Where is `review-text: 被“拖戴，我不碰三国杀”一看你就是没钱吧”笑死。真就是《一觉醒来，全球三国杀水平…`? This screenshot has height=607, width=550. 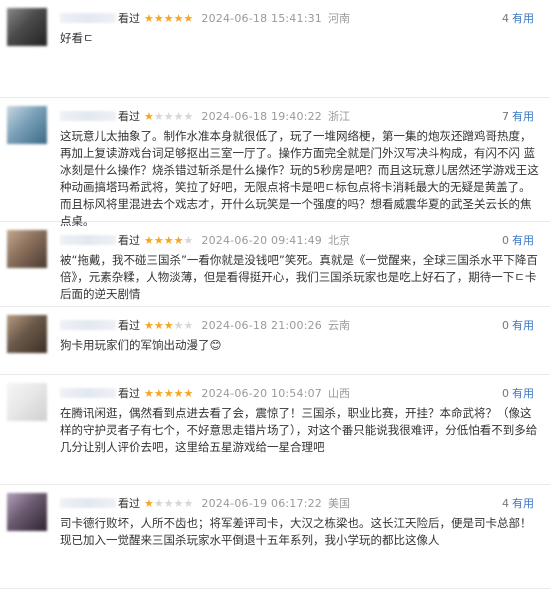
review-text: 被“拖戴，我不碰三国杀”一看你就是没钱吧”笑死。真就是《一觉醒来，全球三国杀水平… is located at coordinates (299, 277).